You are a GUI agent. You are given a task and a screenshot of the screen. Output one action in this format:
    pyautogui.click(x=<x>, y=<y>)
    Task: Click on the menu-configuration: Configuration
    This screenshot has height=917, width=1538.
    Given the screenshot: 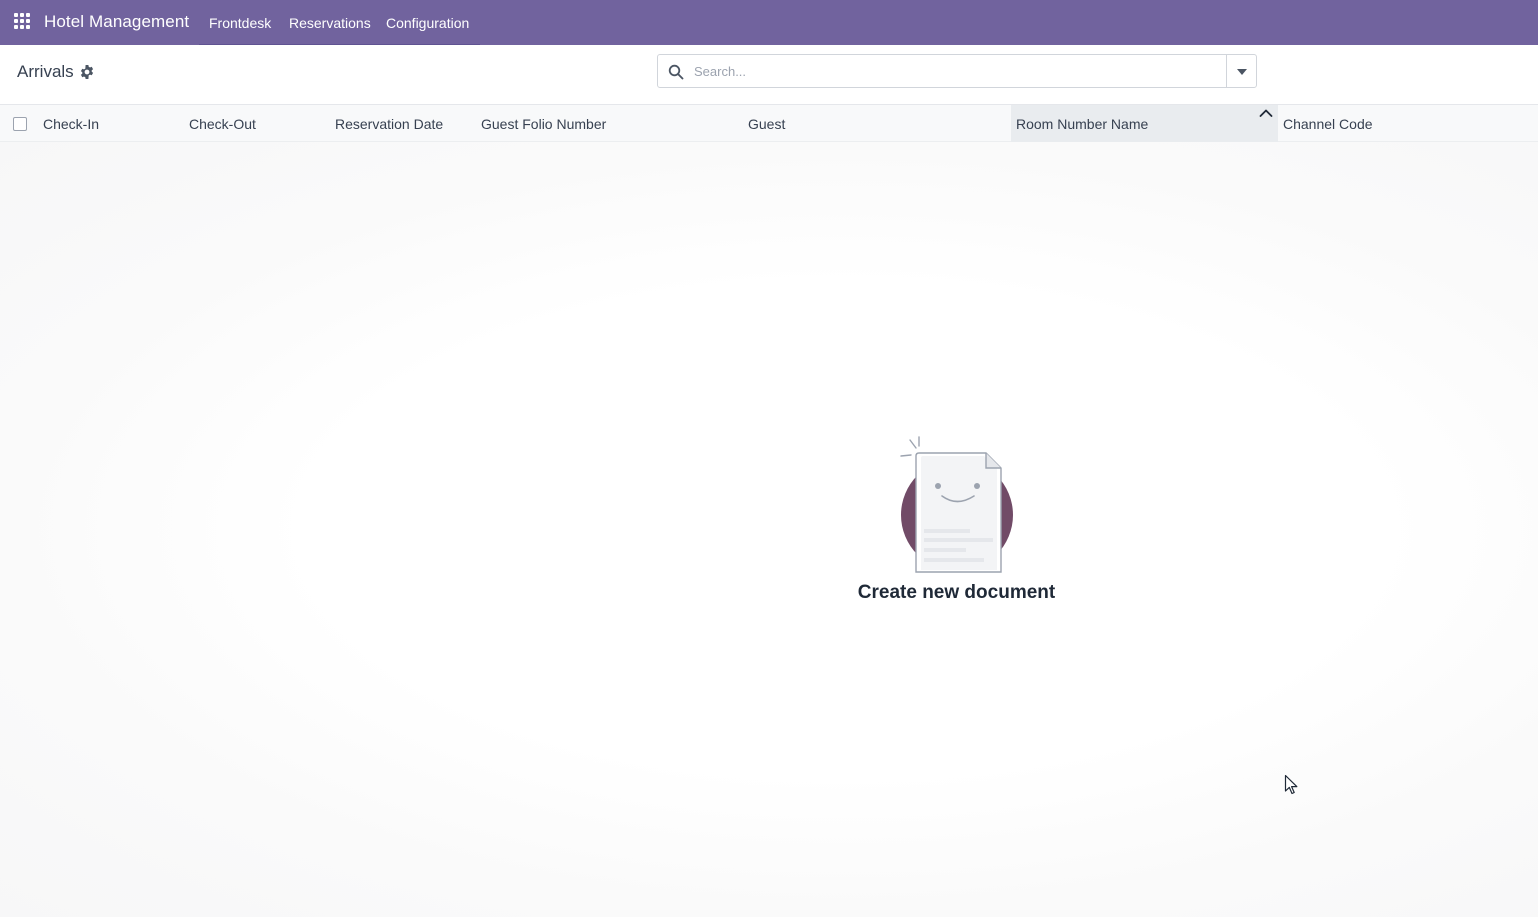 What is the action you would take?
    pyautogui.click(x=427, y=23)
    